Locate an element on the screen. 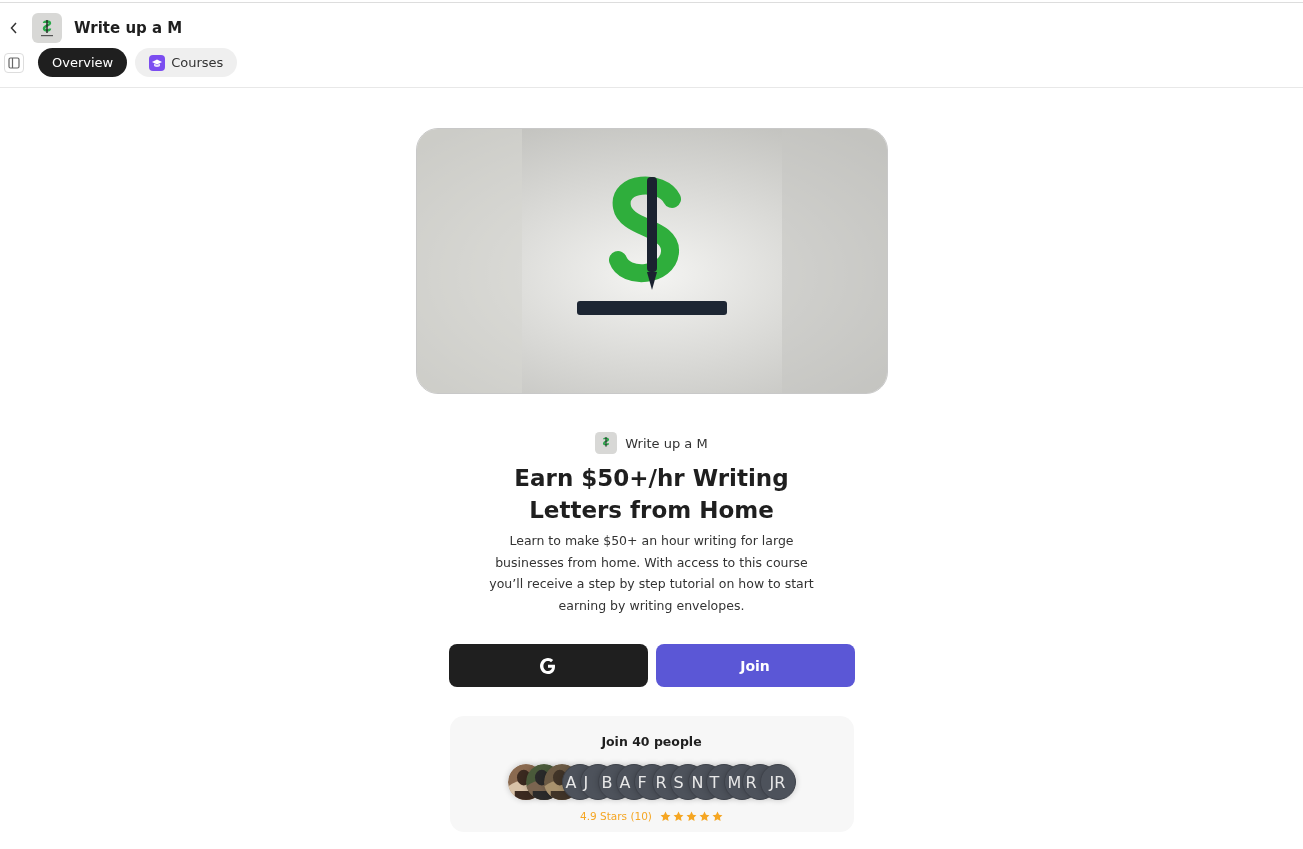 This screenshot has width=1303, height=849. members-title: Join 40 people is located at coordinates (651, 741).